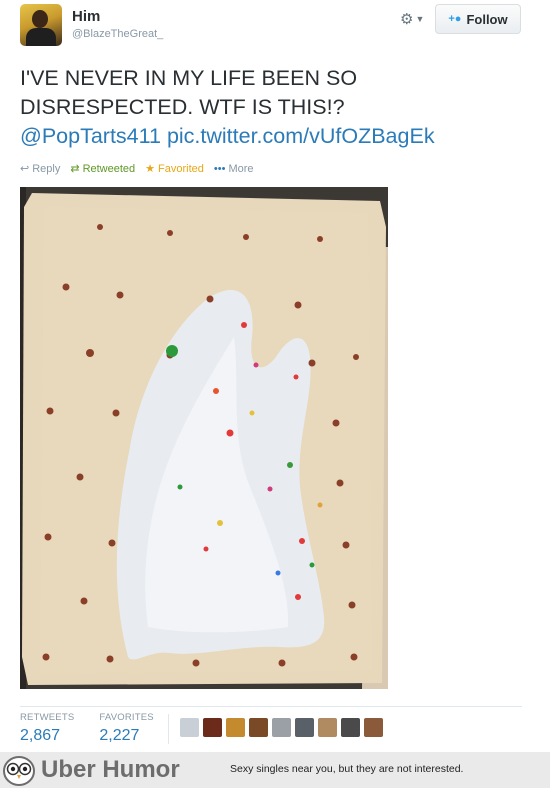 The image size is (550, 788). I want to click on tweet-text-line: DISRESPECTED. WTF IS THIS!?, so click(182, 107).